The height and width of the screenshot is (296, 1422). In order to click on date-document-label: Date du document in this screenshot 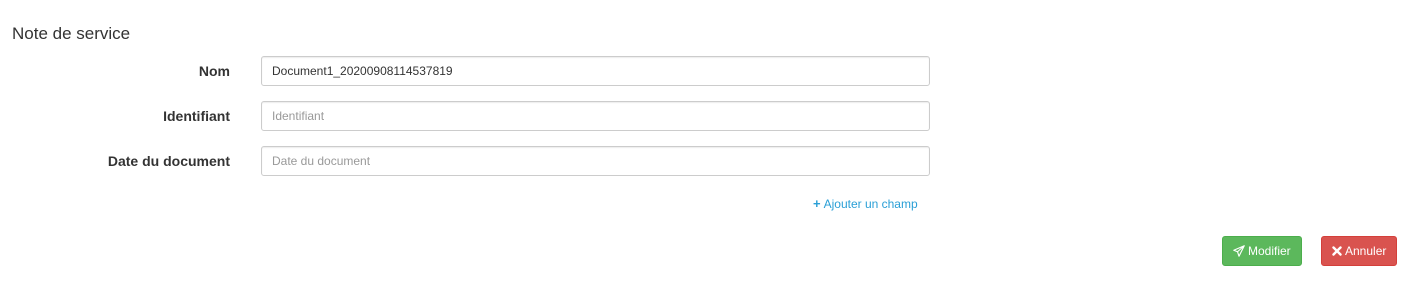, I will do `click(168, 161)`.